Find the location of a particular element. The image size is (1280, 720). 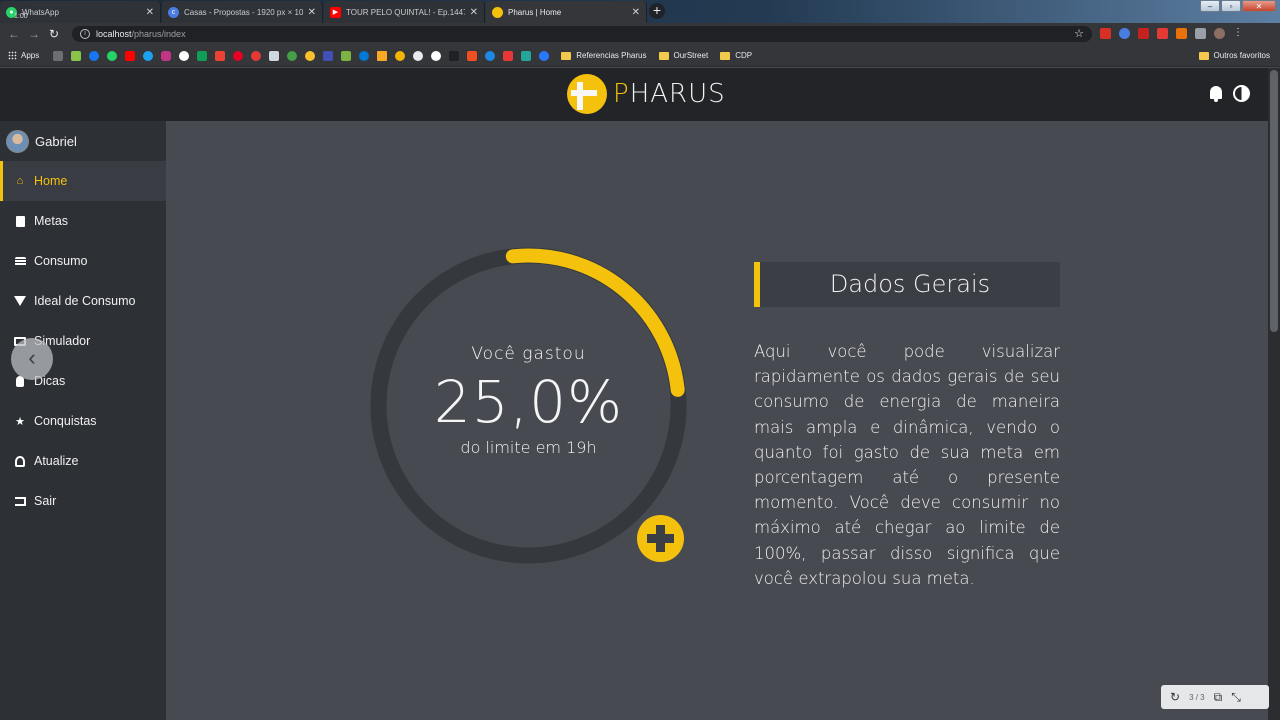

window-close-button: ✕ is located at coordinates (1259, 6).